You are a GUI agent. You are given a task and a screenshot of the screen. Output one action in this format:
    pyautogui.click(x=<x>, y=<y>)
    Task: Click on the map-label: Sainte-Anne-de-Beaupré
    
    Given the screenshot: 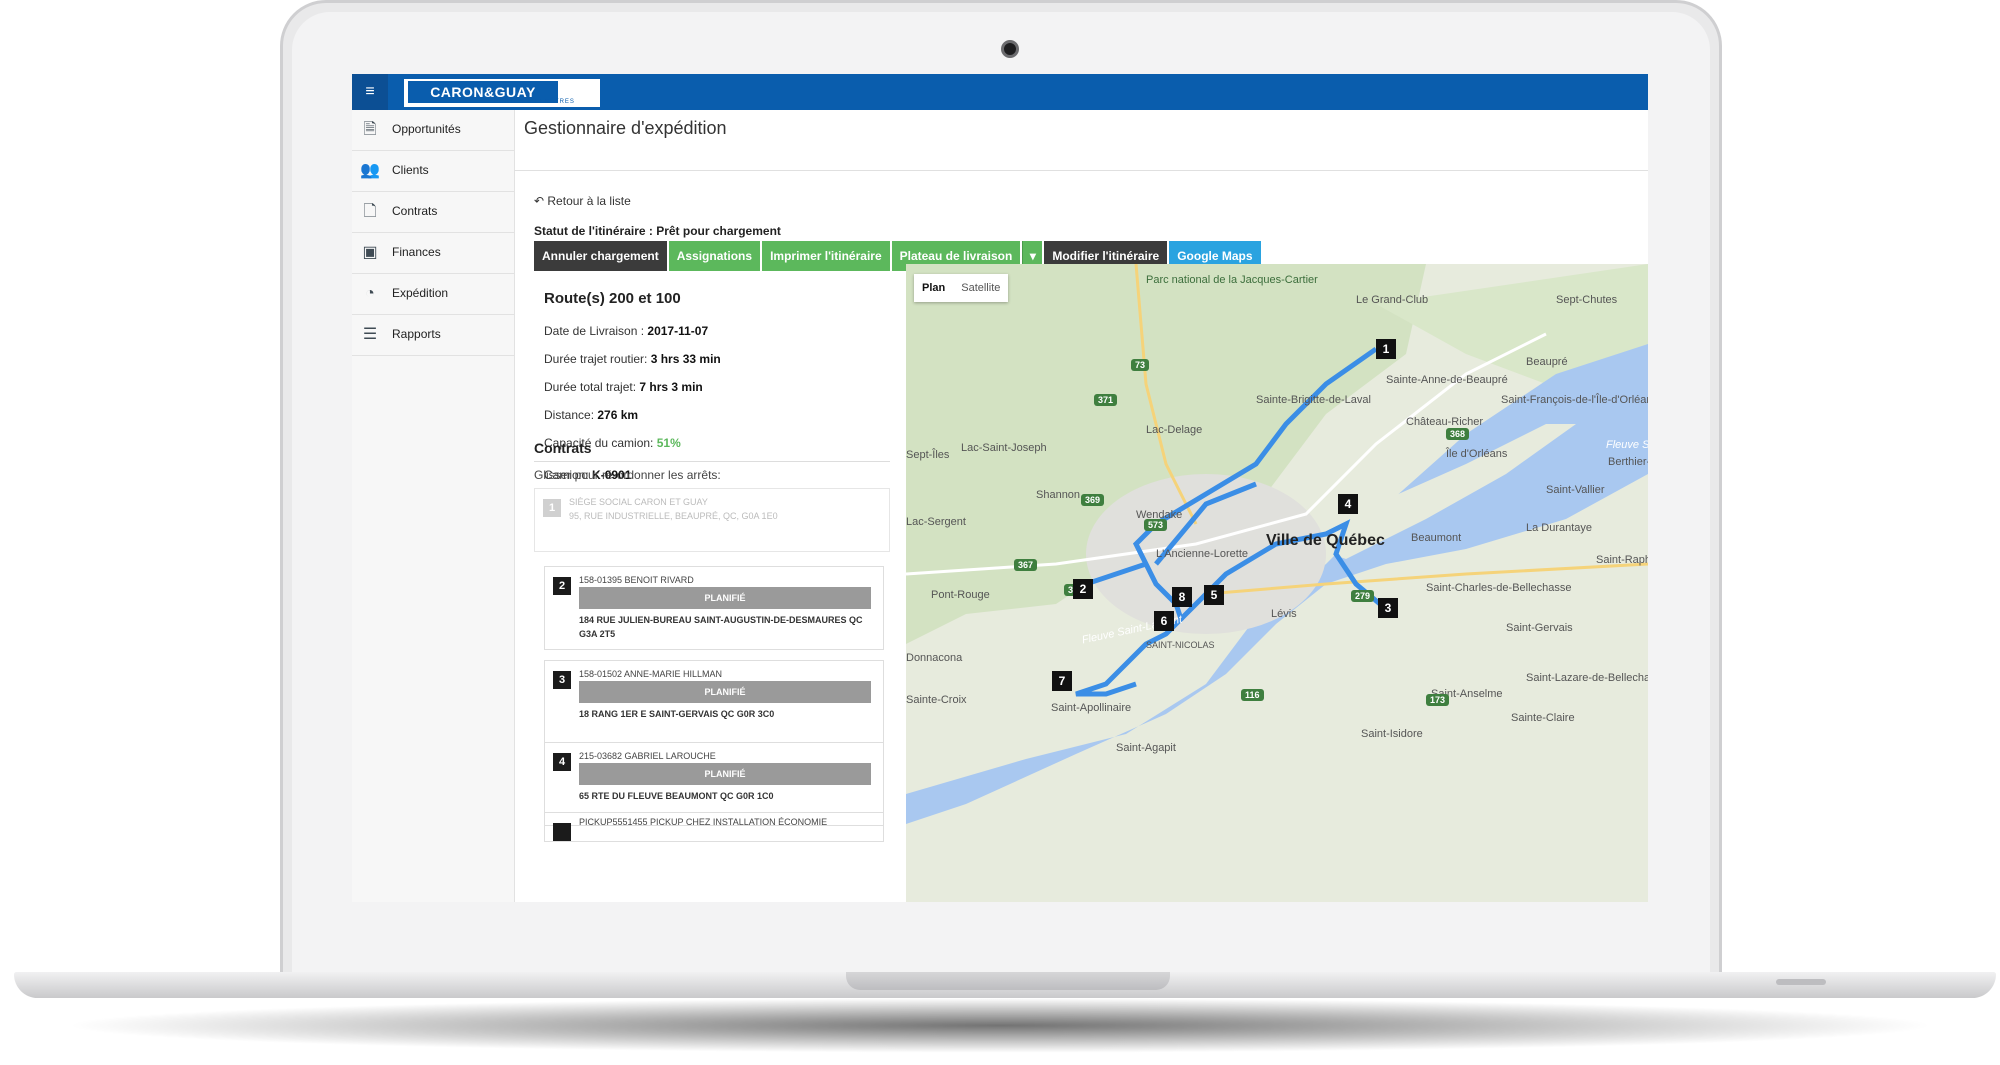 What is the action you would take?
    pyautogui.click(x=1447, y=380)
    